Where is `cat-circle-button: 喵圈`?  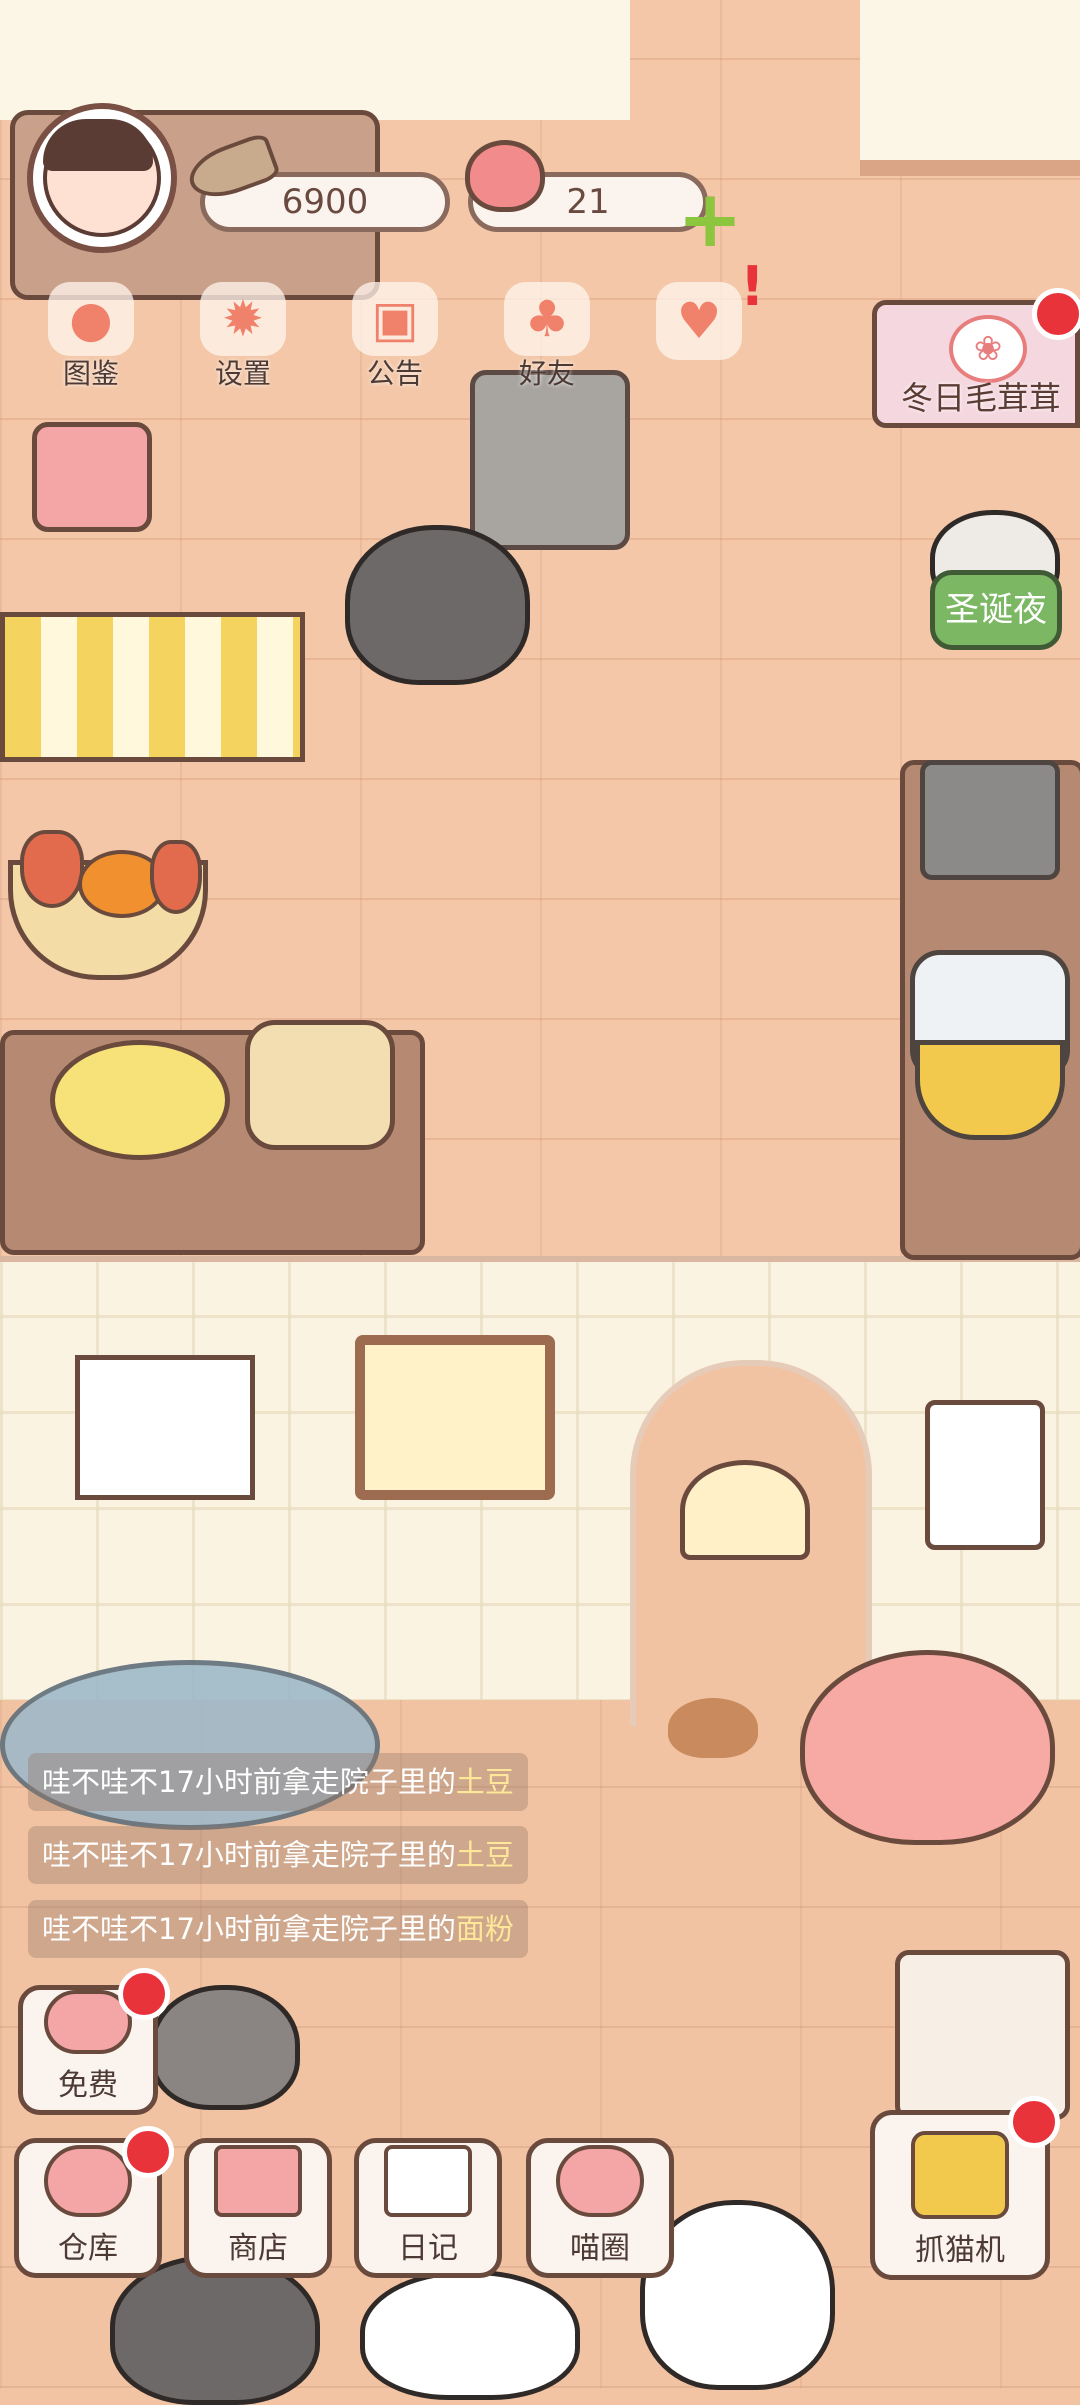
cat-circle-button: 喵圈 is located at coordinates (600, 2208).